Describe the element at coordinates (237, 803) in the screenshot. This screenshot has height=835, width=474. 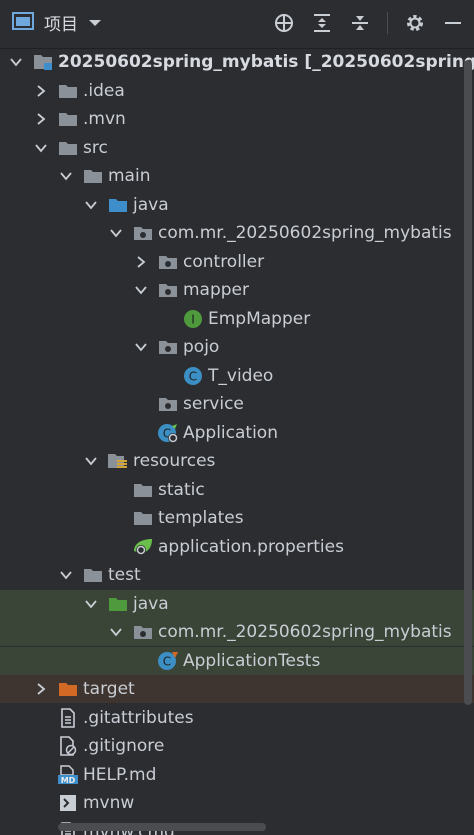
I see `tree-item-mvnw: mvnw` at that location.